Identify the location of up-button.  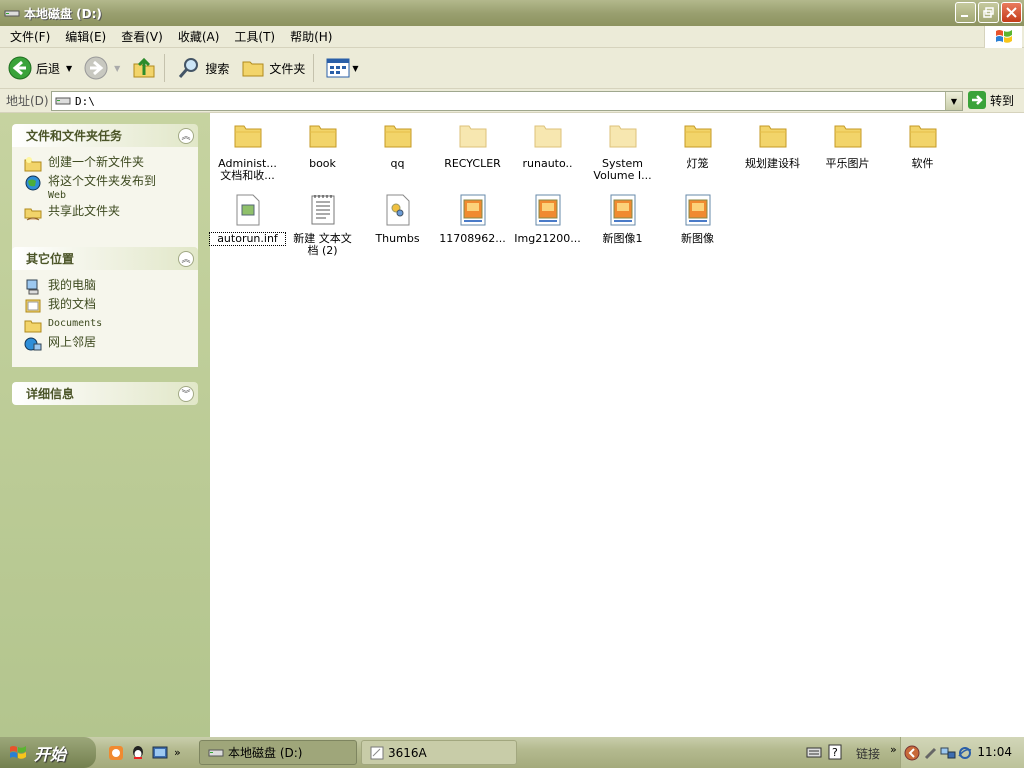
(144, 68).